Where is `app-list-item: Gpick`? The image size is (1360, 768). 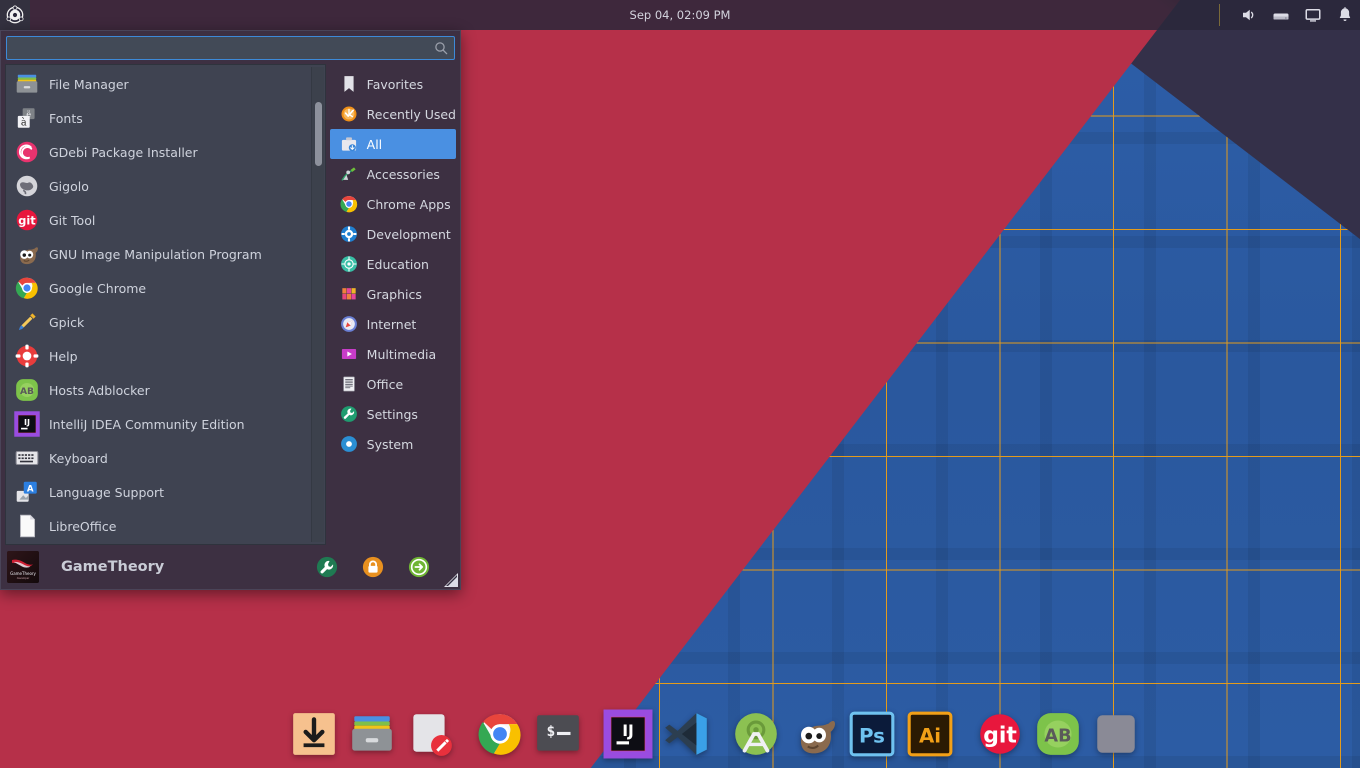
app-list-item: Gpick is located at coordinates (158, 322).